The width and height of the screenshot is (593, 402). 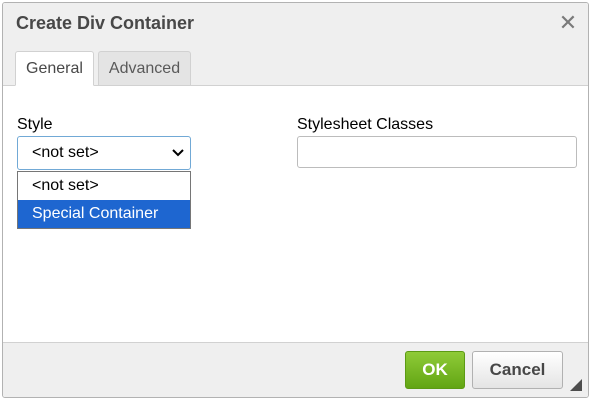 What do you see at coordinates (104, 153) in the screenshot?
I see `style-select: <not set>` at bounding box center [104, 153].